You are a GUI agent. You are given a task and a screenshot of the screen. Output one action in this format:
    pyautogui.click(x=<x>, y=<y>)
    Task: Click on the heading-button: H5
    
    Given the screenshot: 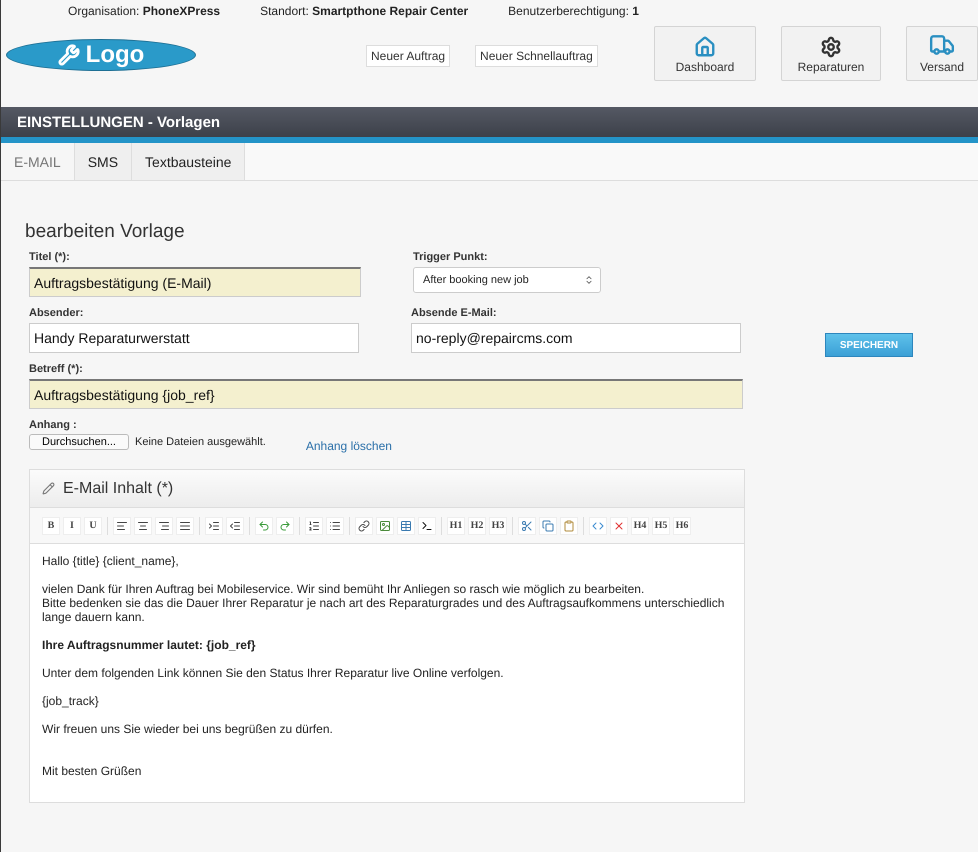 What is the action you would take?
    pyautogui.click(x=661, y=525)
    